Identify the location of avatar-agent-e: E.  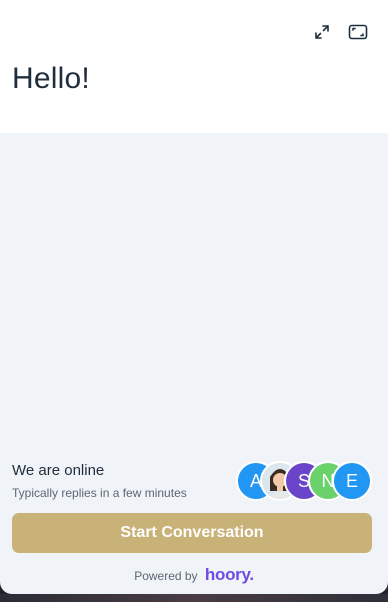
(352, 481).